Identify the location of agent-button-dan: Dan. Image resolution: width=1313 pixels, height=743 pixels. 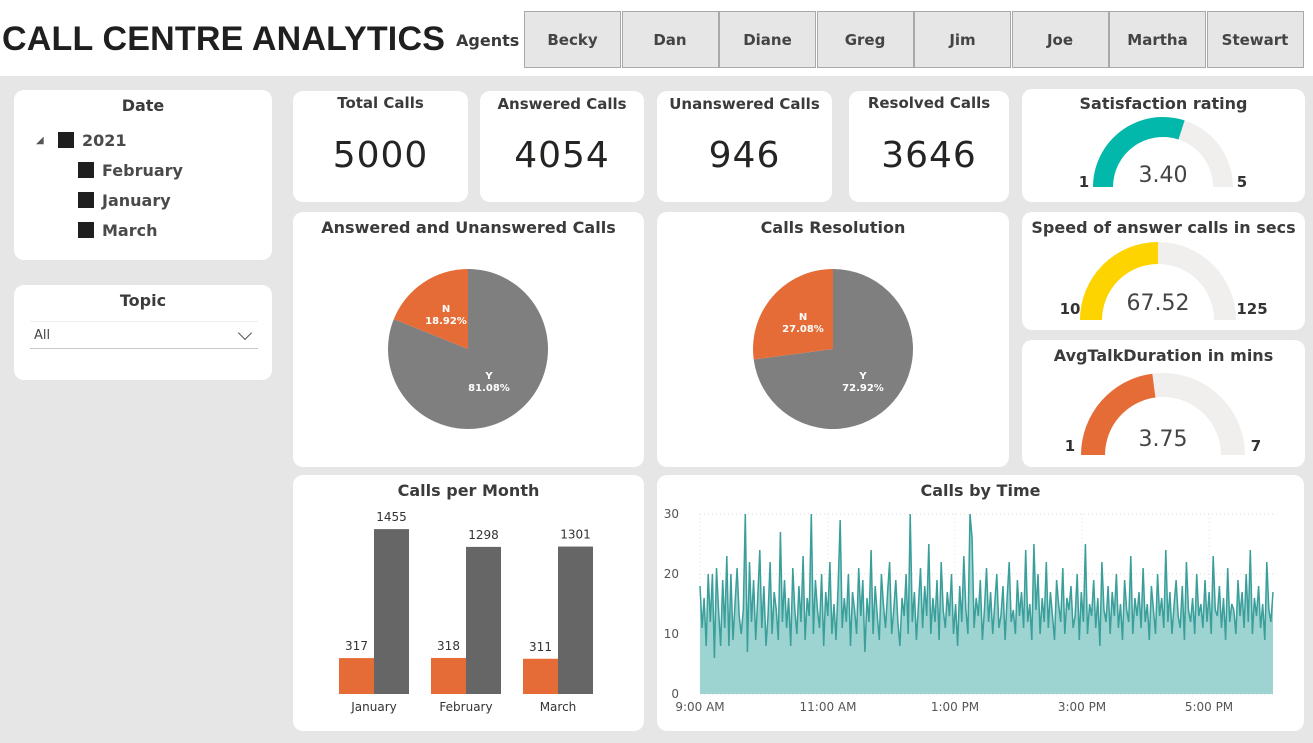
(670, 39).